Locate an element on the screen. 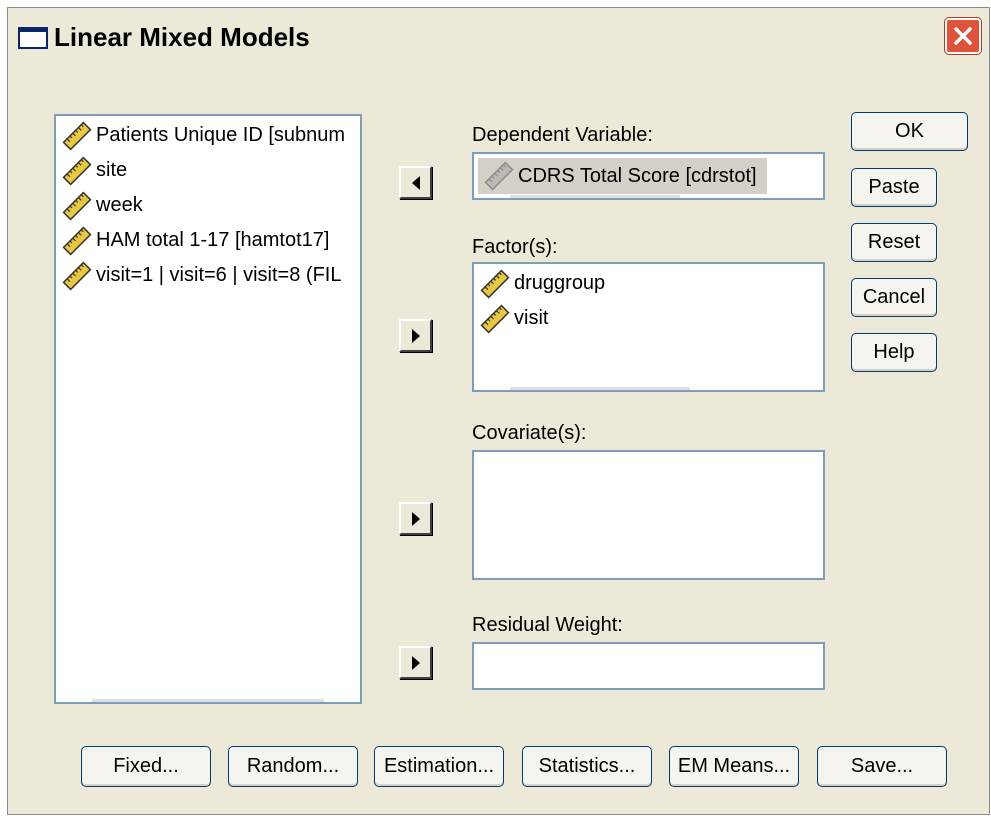 This screenshot has height=816, width=991. list-item: week is located at coordinates (208, 205).